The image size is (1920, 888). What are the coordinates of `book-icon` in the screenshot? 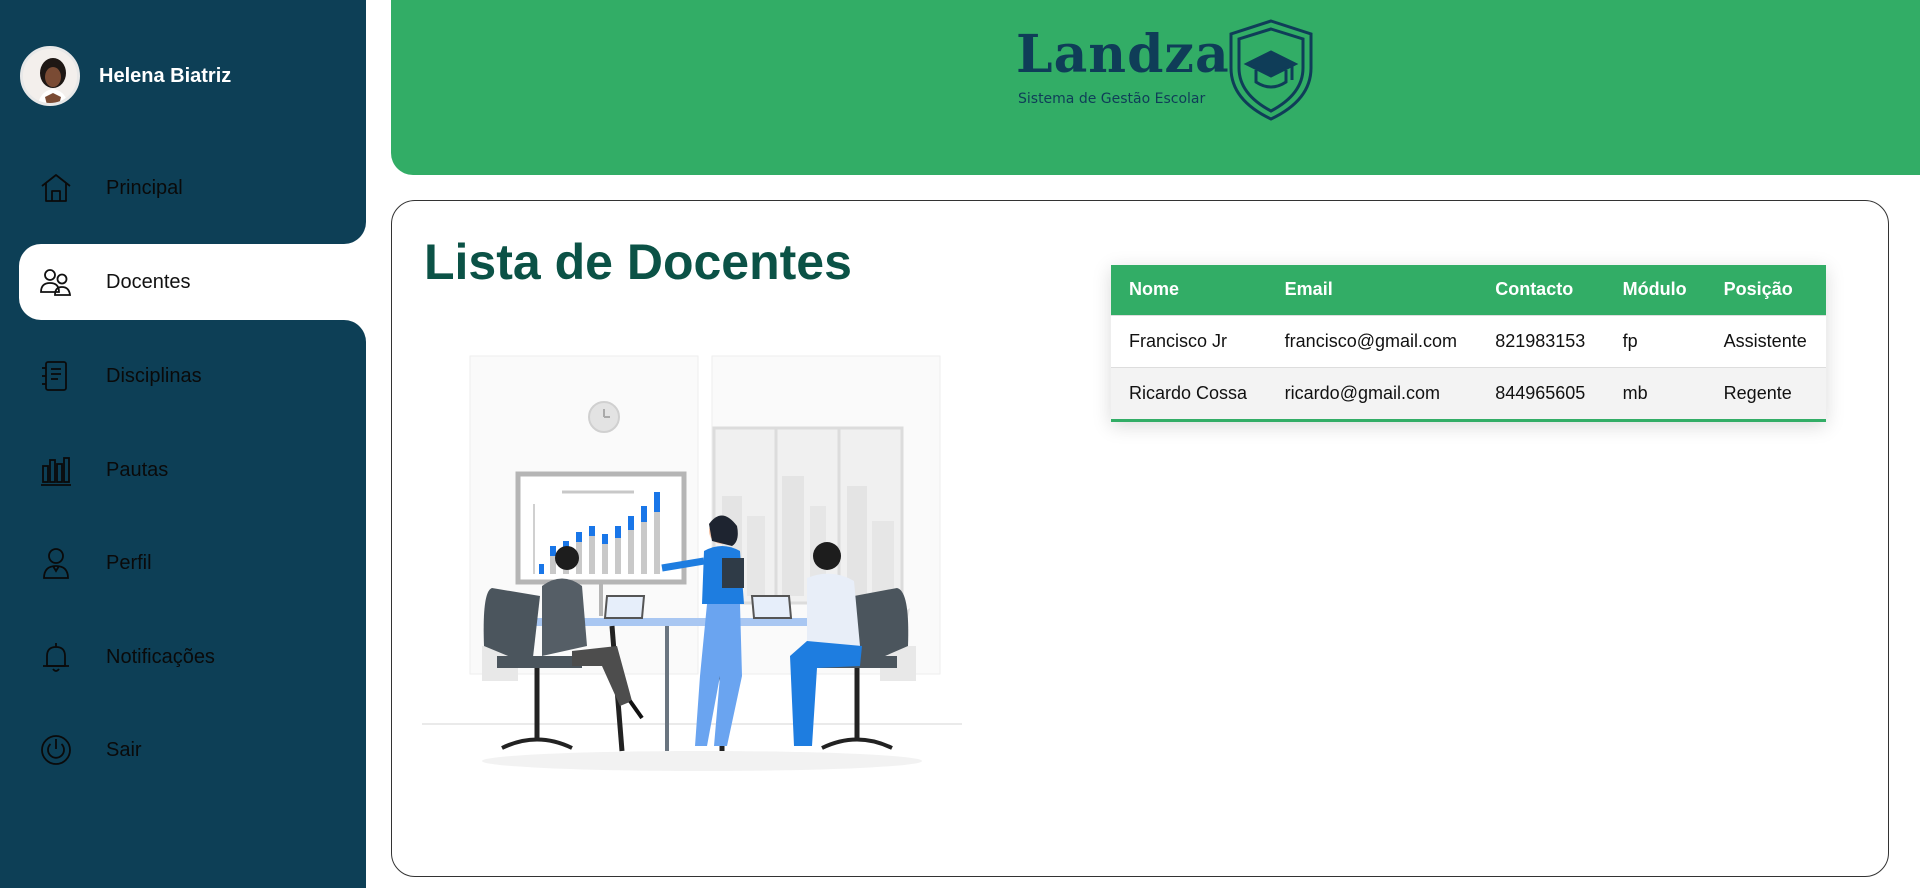 It's located at (56, 376).